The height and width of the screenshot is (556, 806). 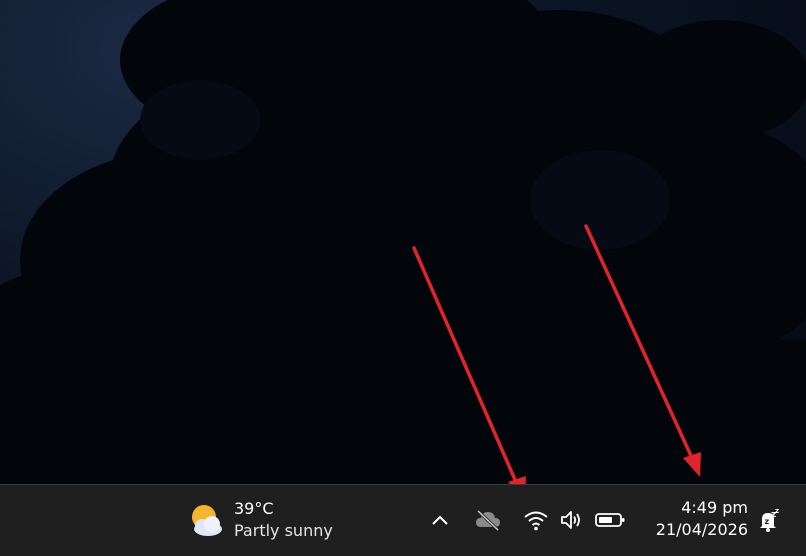 What do you see at coordinates (694, 519) in the screenshot?
I see `system-clock: 4:49 pm 21/04/2026` at bounding box center [694, 519].